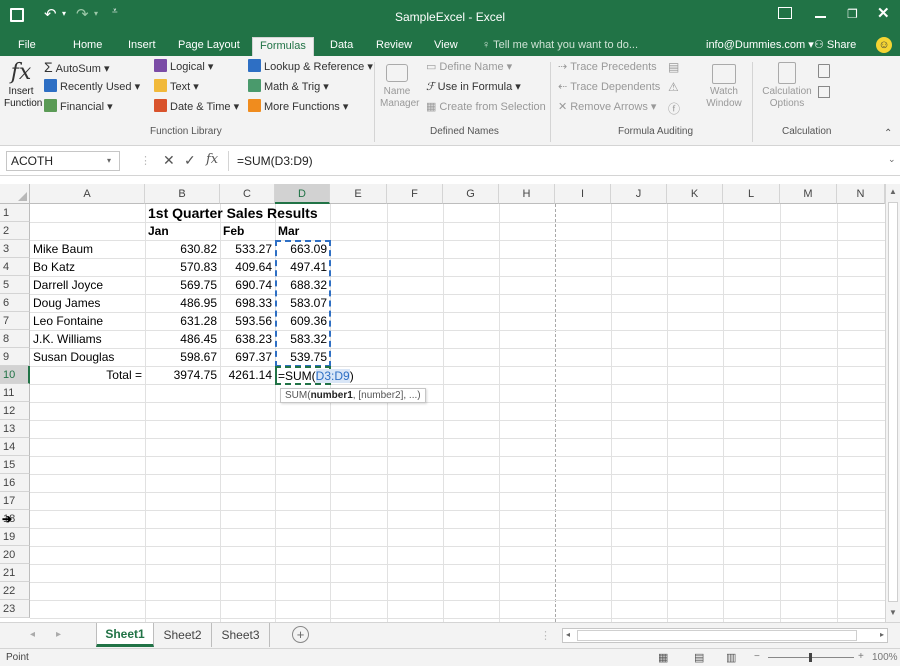 Image resolution: width=900 pixels, height=666 pixels. I want to click on function-tooltip: SUM(number1, [number2], ...), so click(353, 395).